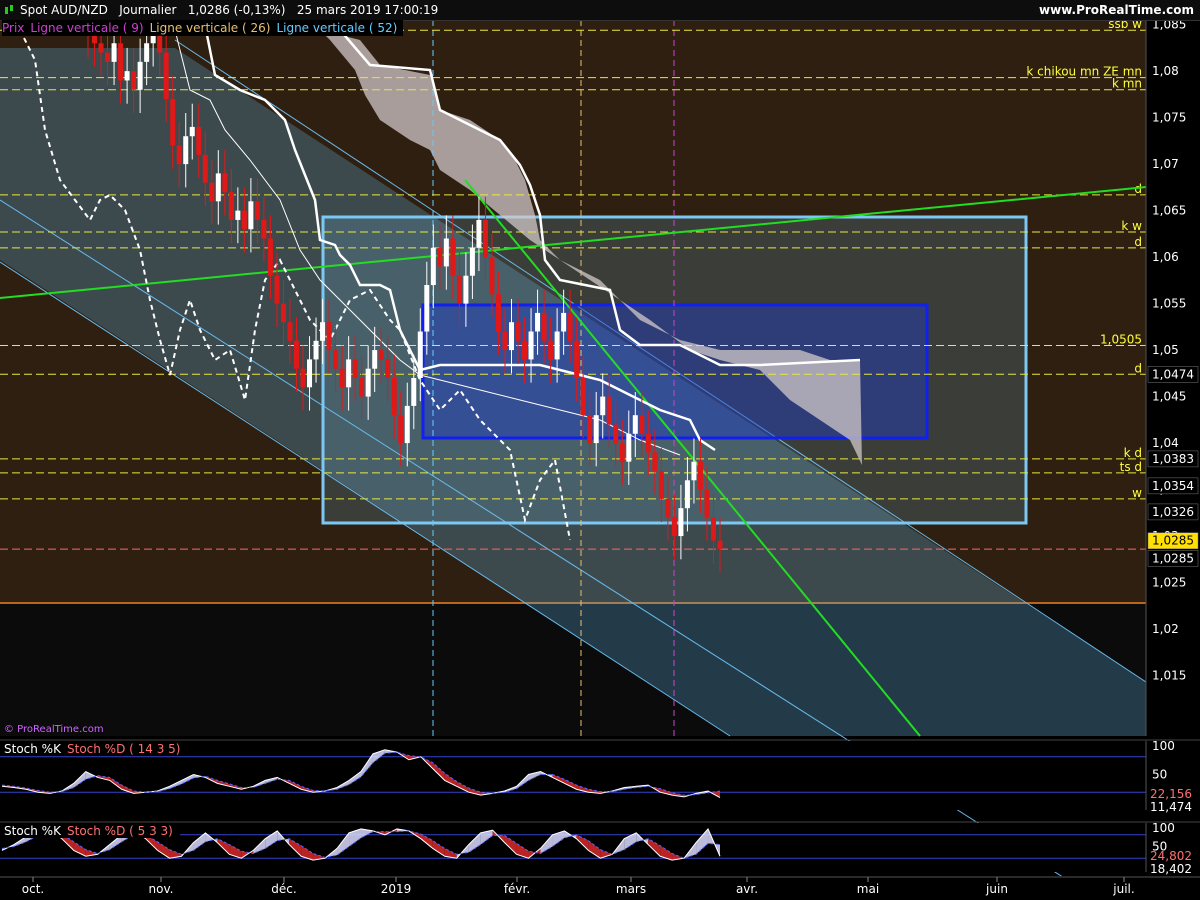  I want to click on price-box-label: 1,0285, so click(1173, 558).